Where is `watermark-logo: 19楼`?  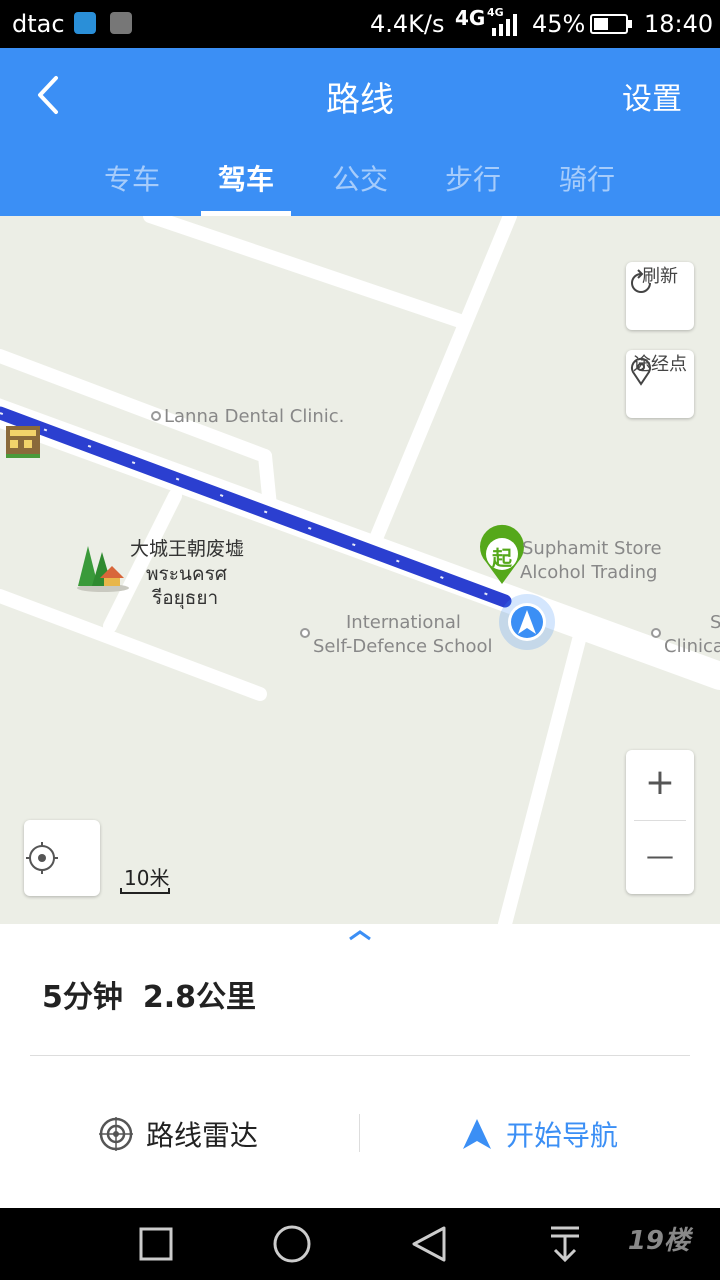 watermark-logo: 19楼 is located at coordinates (658, 1241).